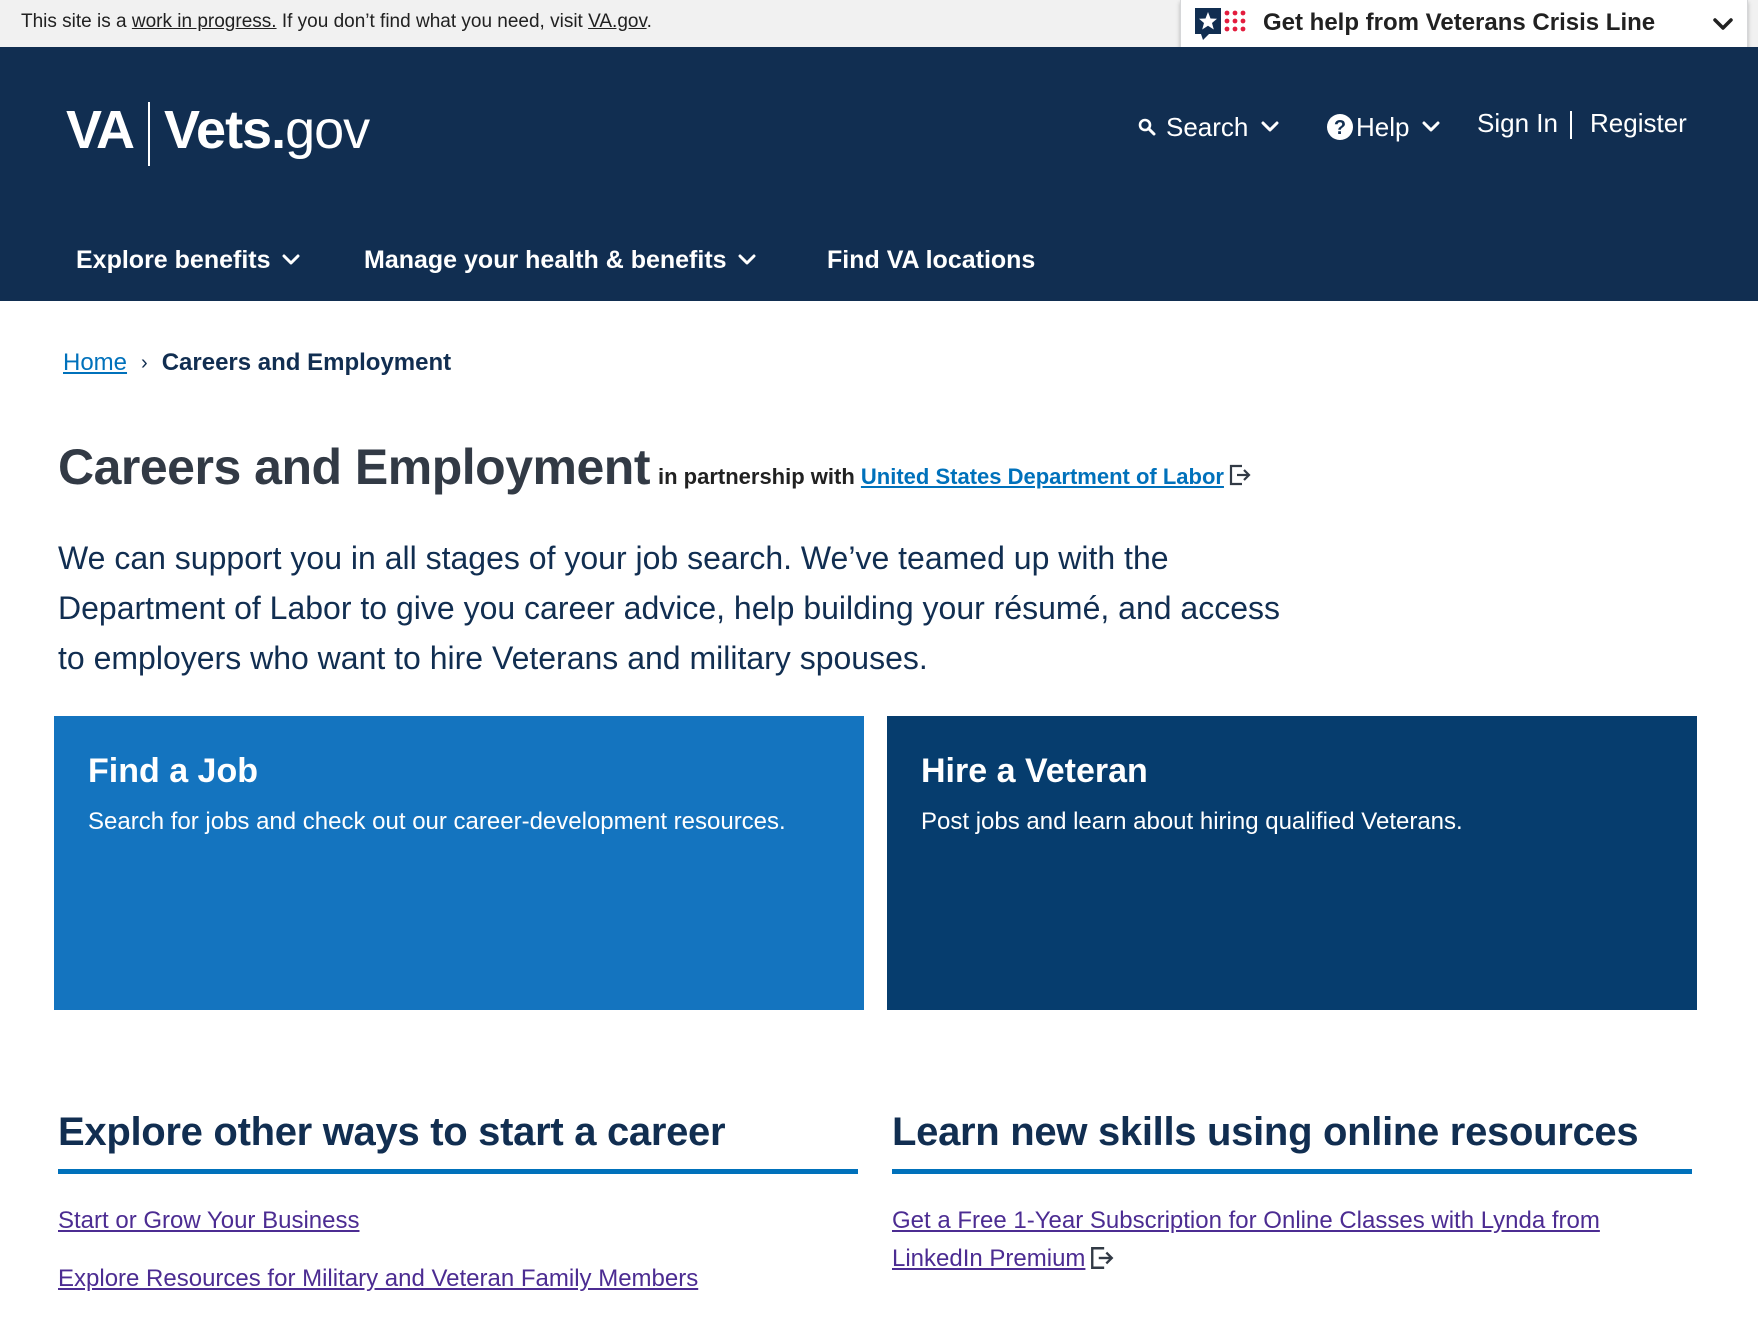 Image resolution: width=1758 pixels, height=1318 pixels. I want to click on page-title: Careers and Employment, so click(354, 467).